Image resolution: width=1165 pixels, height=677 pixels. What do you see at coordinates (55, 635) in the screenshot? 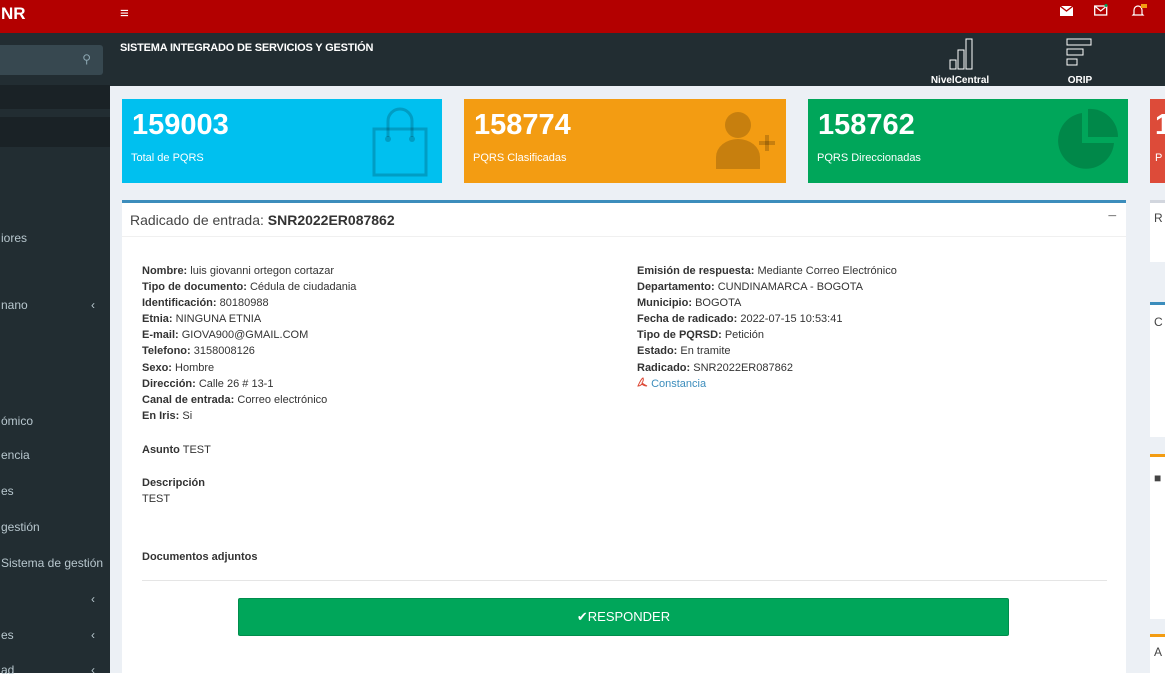
I see `sidebar-item: es ‹` at bounding box center [55, 635].